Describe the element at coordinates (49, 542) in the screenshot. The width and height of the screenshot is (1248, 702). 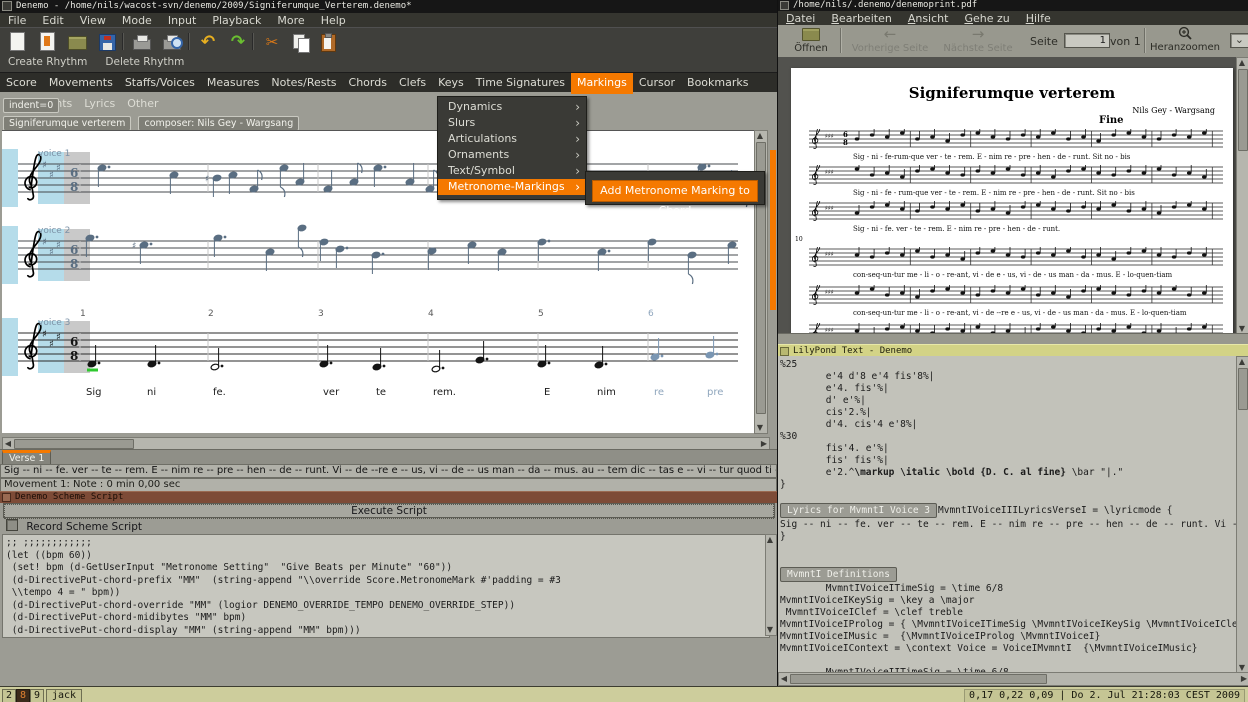
I see `scheme-code-line: ;; ;;;;;;;;;;;;` at that location.